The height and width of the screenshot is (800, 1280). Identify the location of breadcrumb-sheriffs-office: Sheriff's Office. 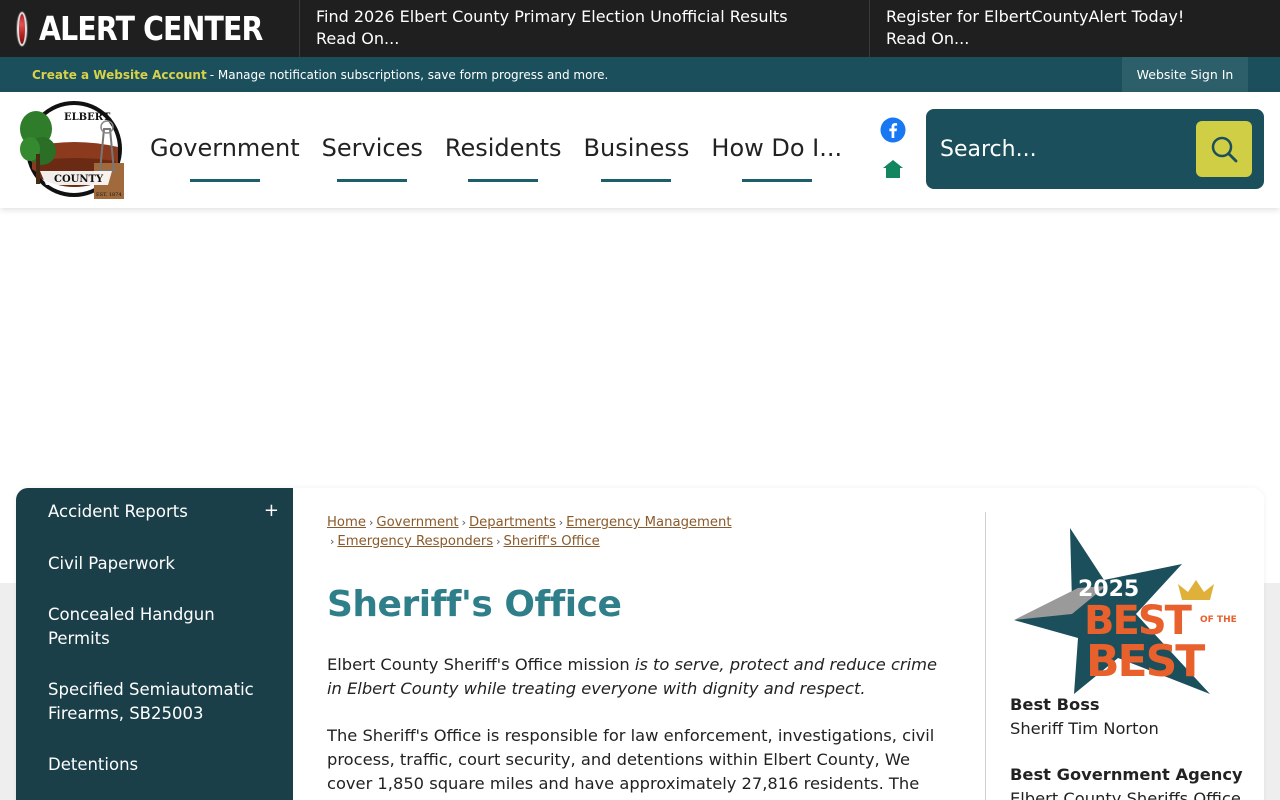
(552, 541).